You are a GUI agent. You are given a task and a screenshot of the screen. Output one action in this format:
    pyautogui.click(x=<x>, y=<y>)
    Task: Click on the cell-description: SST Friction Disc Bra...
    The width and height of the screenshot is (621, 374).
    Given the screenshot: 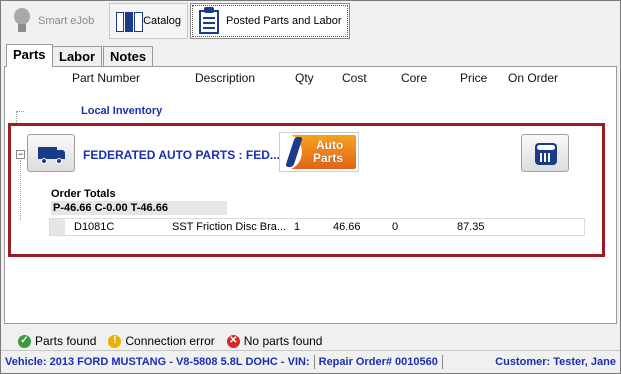 What is the action you would take?
    pyautogui.click(x=229, y=227)
    